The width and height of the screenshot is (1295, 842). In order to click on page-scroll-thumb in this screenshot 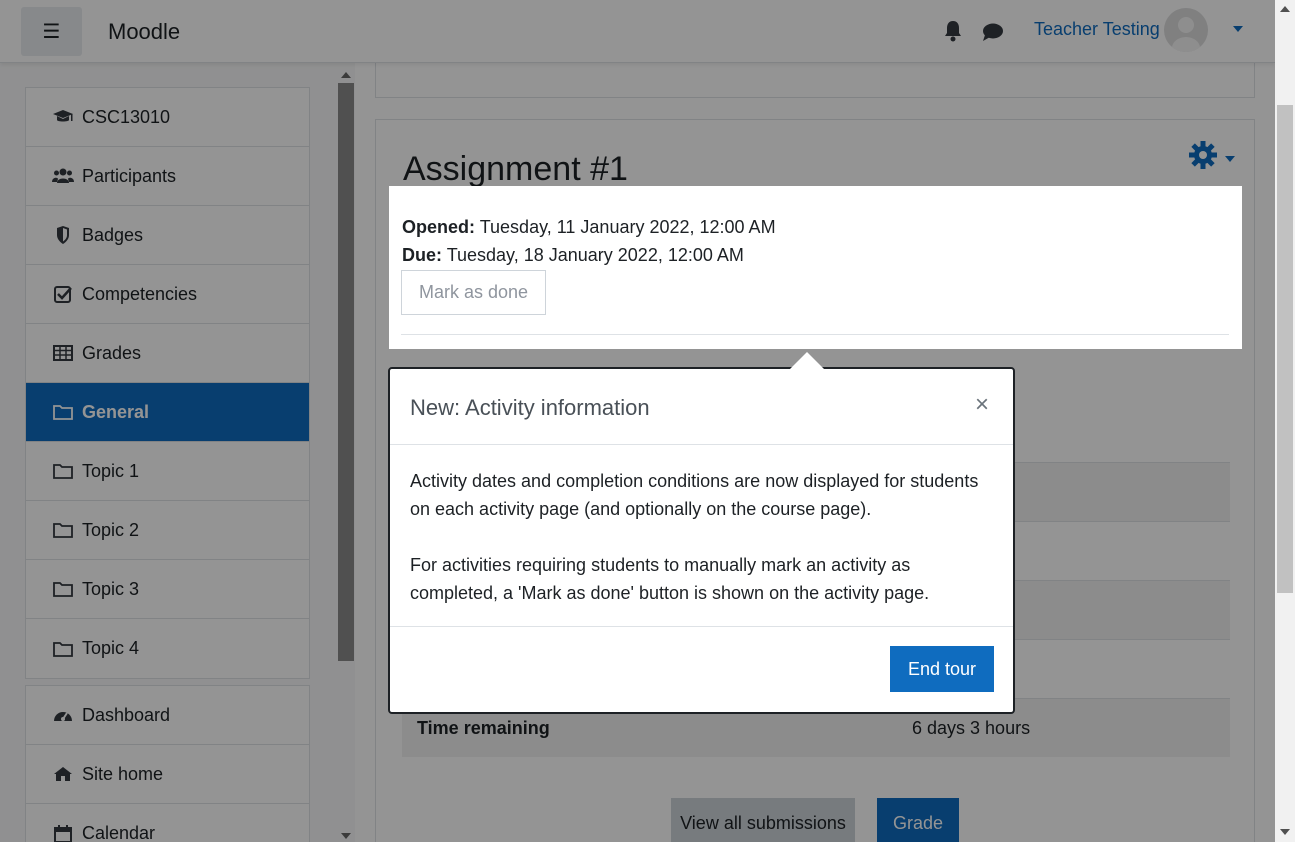, I will do `click(1285, 349)`.